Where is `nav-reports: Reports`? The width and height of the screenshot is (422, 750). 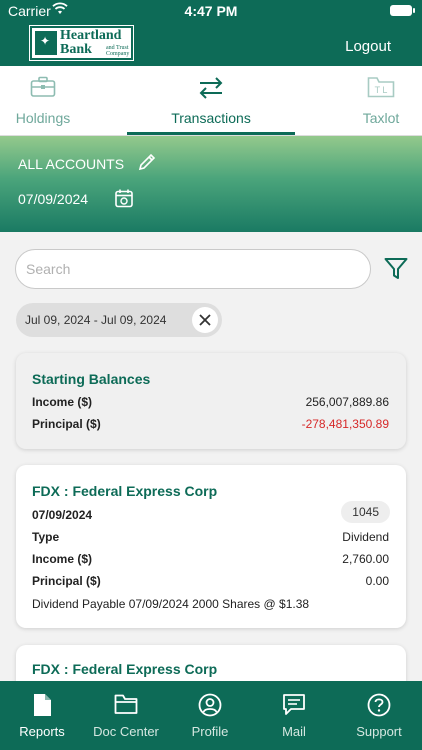 nav-reports: Reports is located at coordinates (42, 715).